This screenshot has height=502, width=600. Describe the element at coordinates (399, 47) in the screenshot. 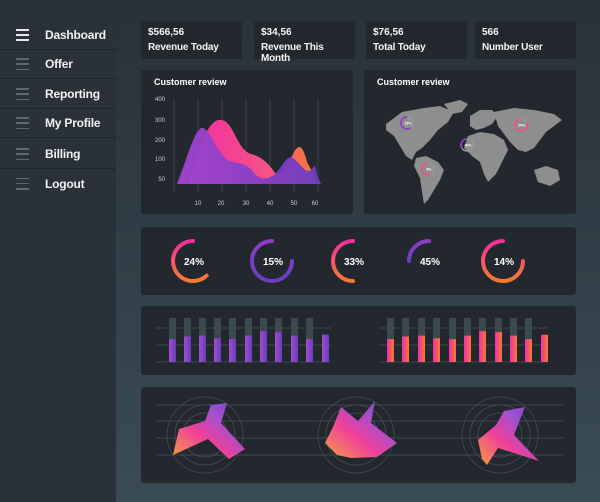

I see `stat-label: Total Today` at that location.